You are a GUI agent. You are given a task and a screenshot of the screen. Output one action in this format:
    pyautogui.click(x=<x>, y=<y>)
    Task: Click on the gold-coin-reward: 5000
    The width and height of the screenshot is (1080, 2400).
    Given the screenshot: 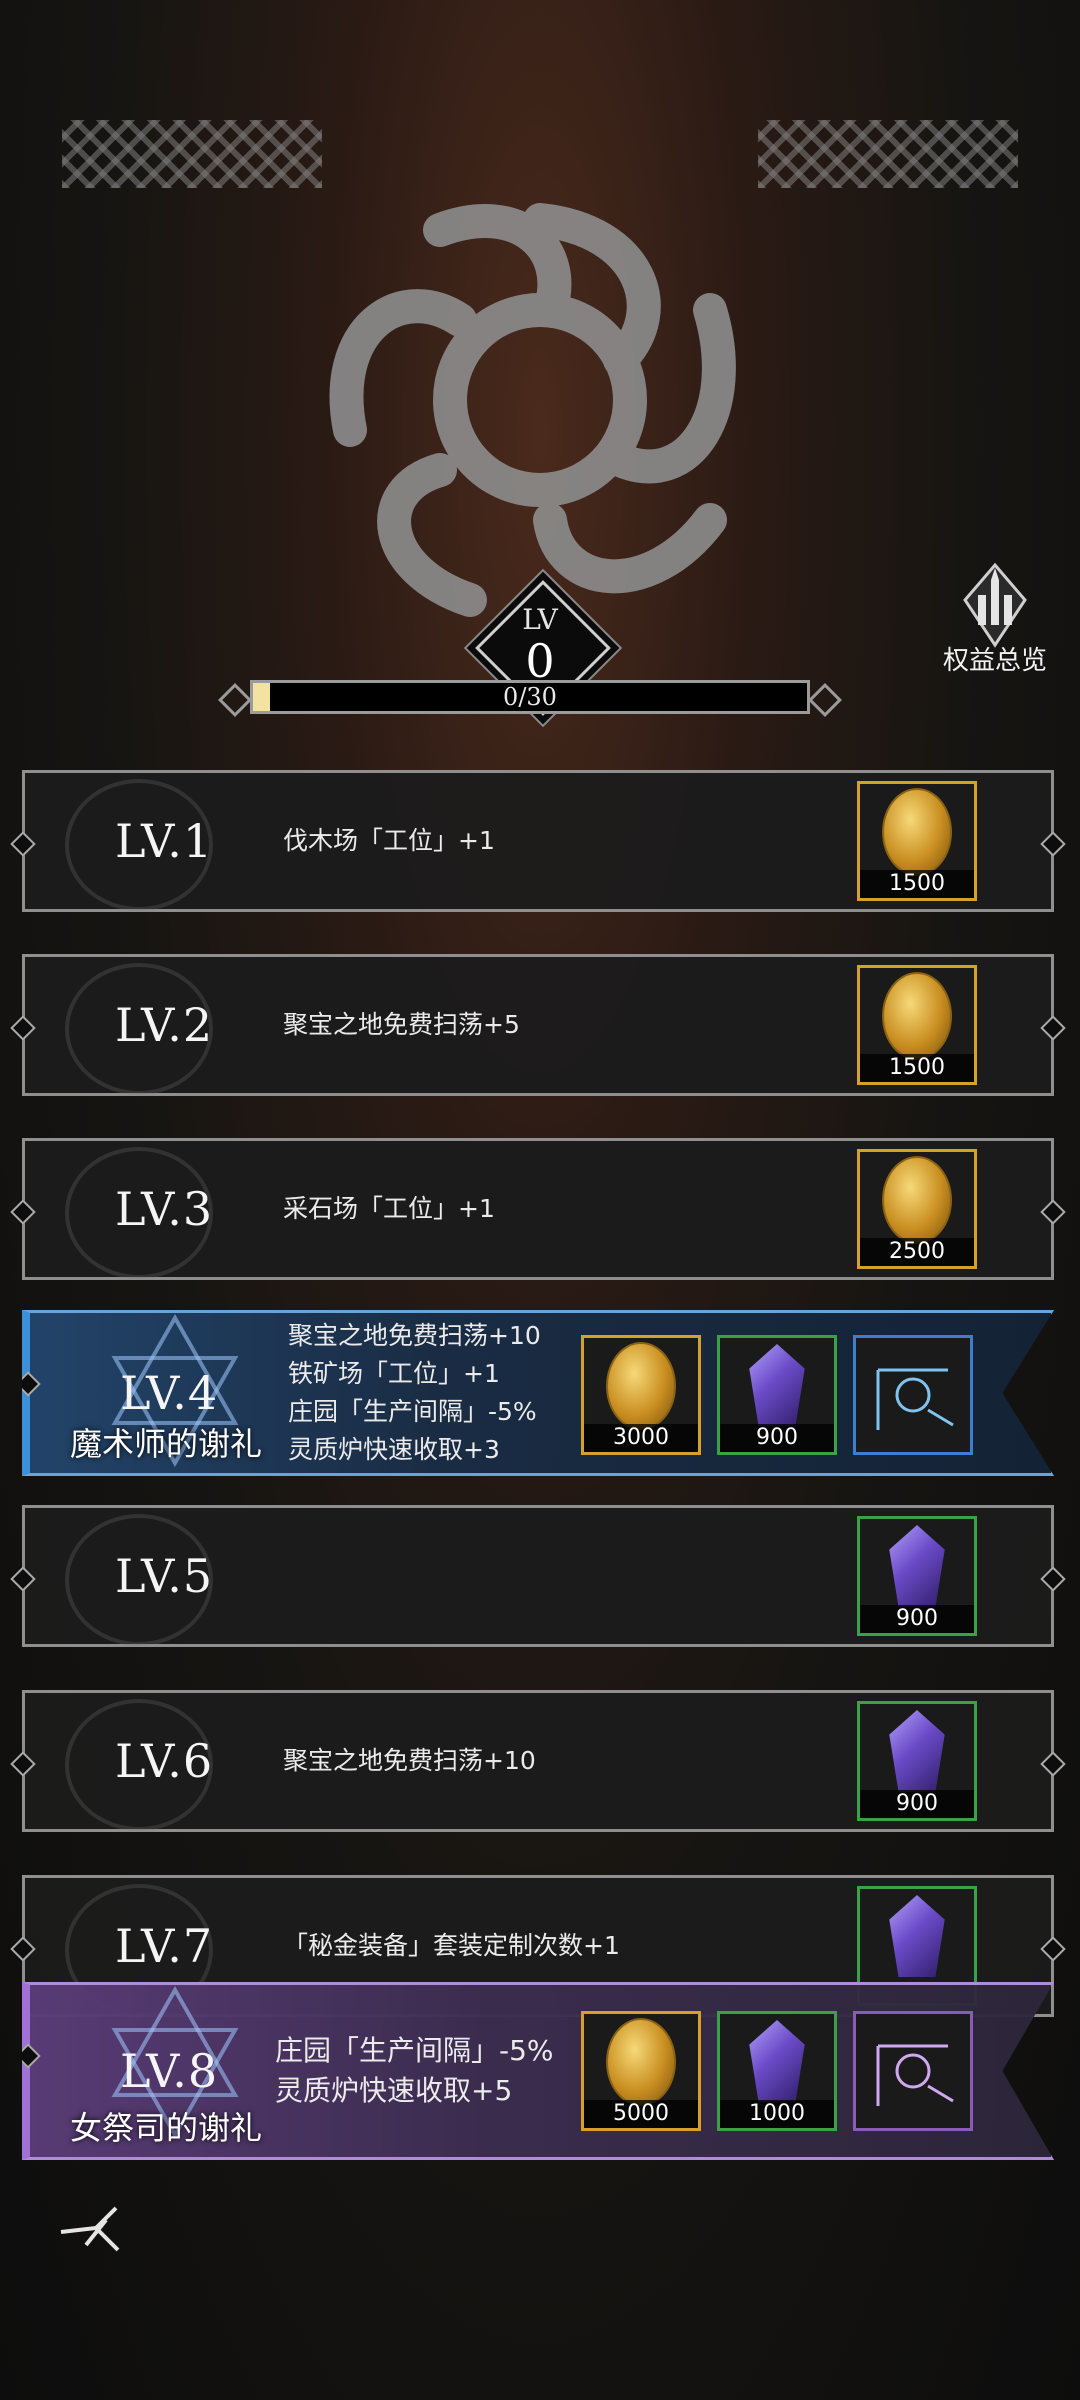 What is the action you would take?
    pyautogui.click(x=641, y=2071)
    